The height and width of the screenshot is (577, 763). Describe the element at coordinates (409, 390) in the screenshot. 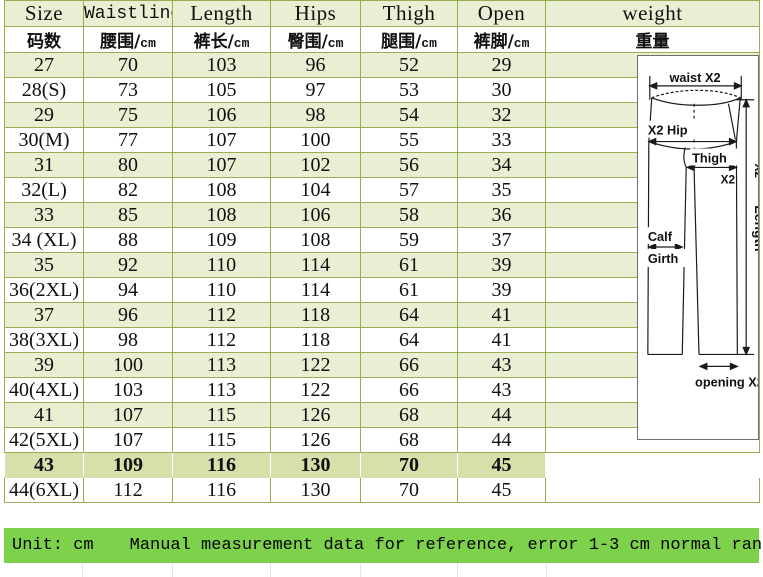

I see `cell-thigh: 66` at that location.